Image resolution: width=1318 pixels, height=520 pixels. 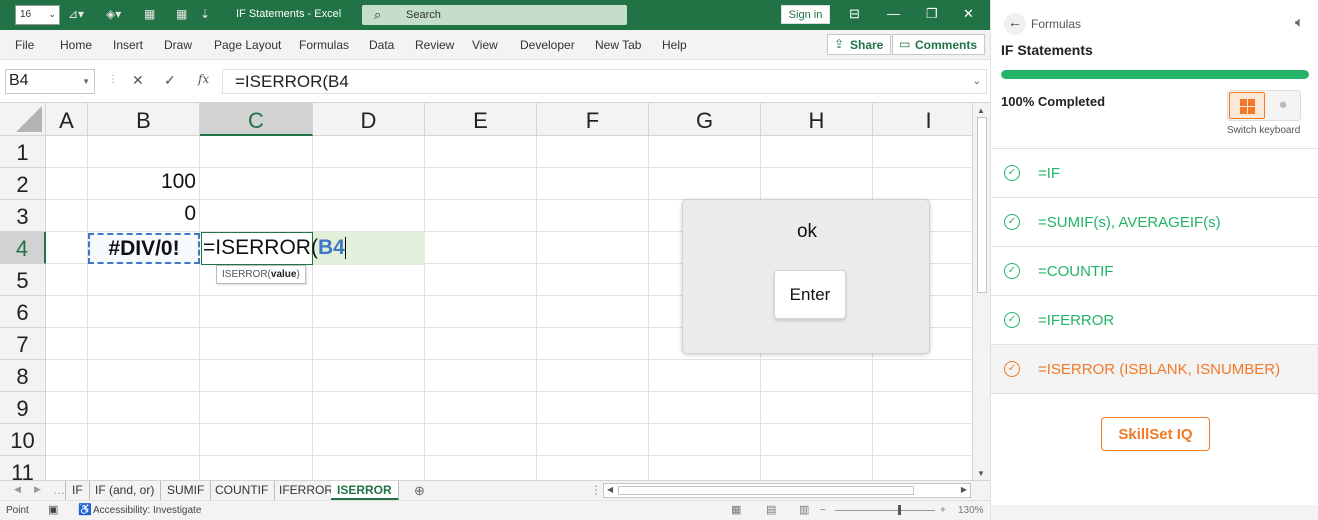 What do you see at coordinates (1247, 105) in the screenshot?
I see `windows-icon` at bounding box center [1247, 105].